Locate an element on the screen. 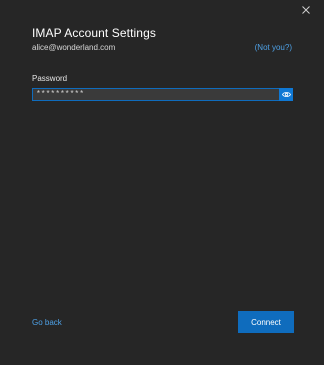  connect-button: Connect is located at coordinates (266, 322).